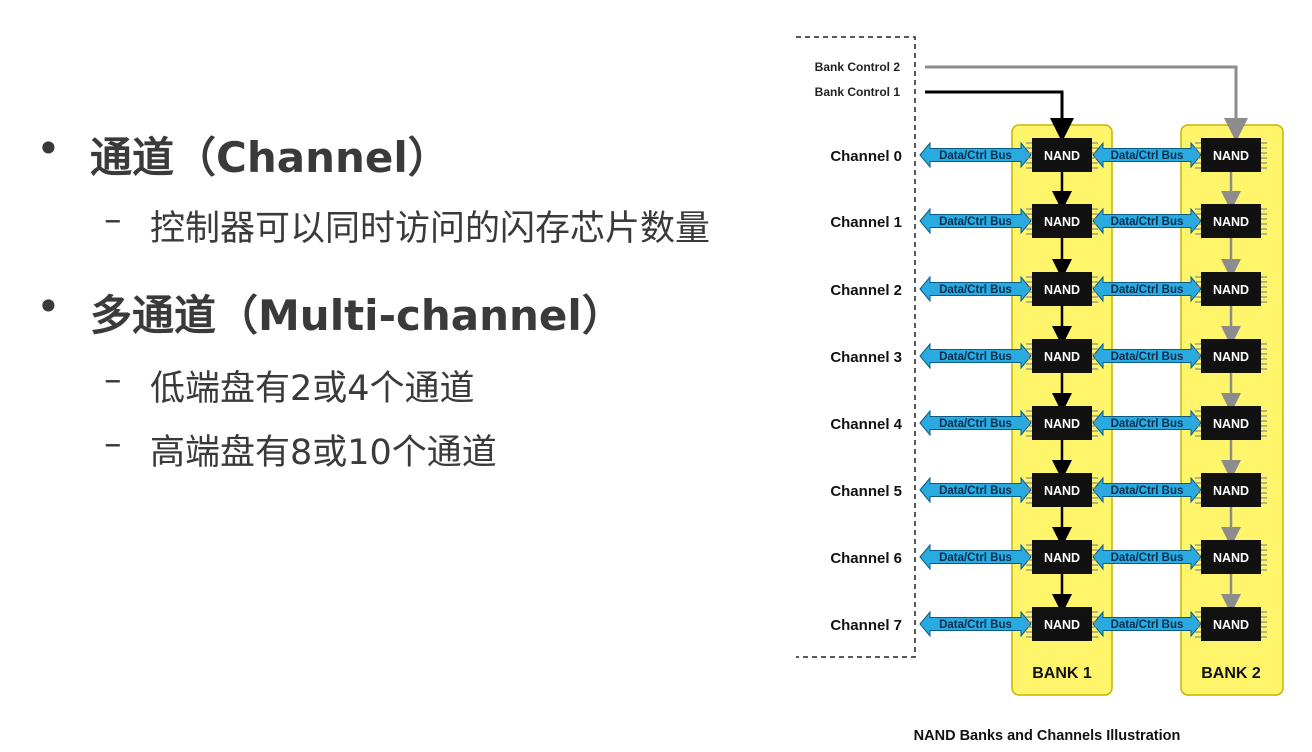 This screenshot has height=752, width=1312. What do you see at coordinates (866, 558) in the screenshot?
I see `channel-label: Channel 6` at bounding box center [866, 558].